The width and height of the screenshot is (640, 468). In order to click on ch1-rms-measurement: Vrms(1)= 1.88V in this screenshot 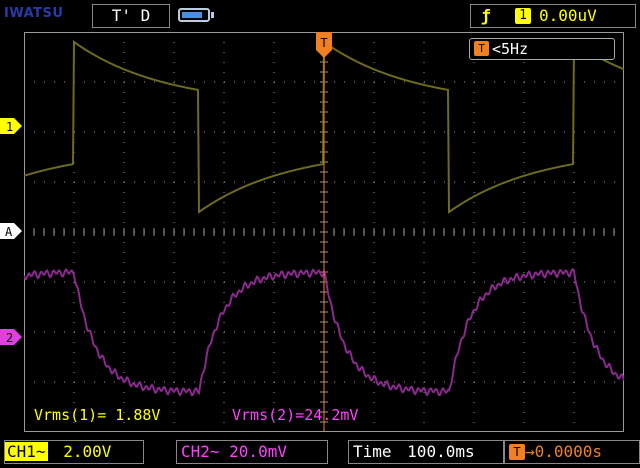, I will do `click(97, 415)`.